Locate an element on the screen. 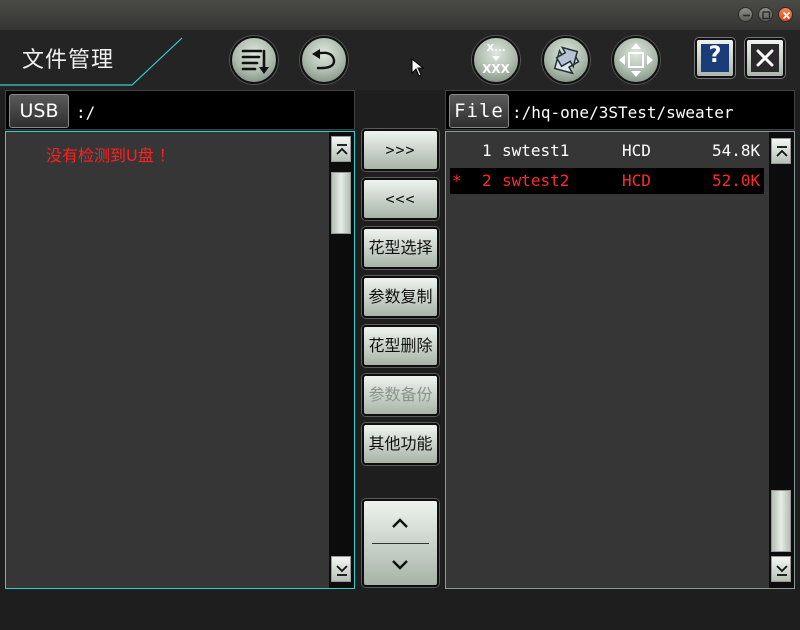 The width and height of the screenshot is (800, 630). page-down-button is located at coordinates (400, 565).